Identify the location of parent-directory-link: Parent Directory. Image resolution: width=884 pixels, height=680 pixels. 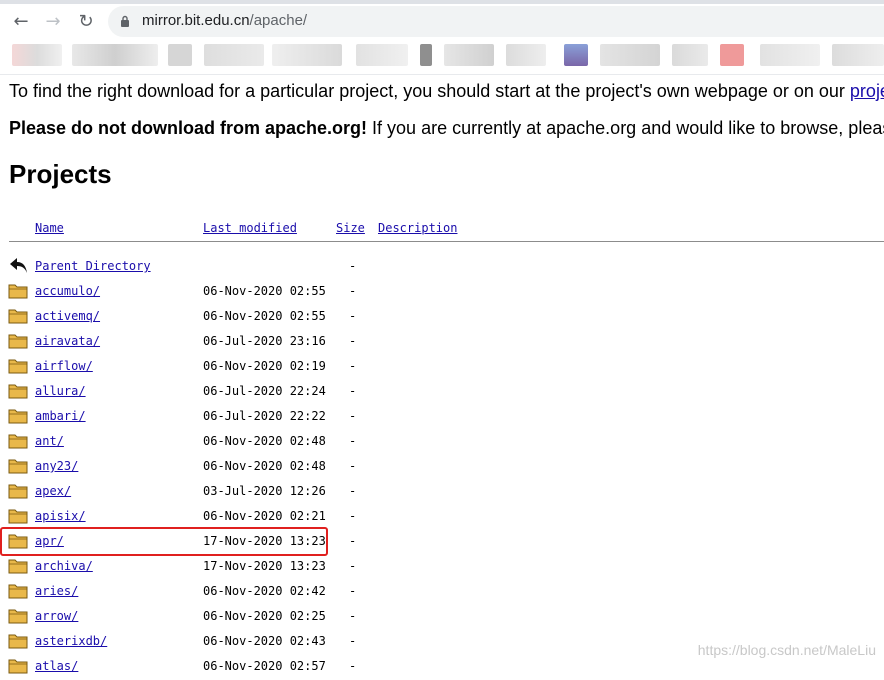
(93, 266).